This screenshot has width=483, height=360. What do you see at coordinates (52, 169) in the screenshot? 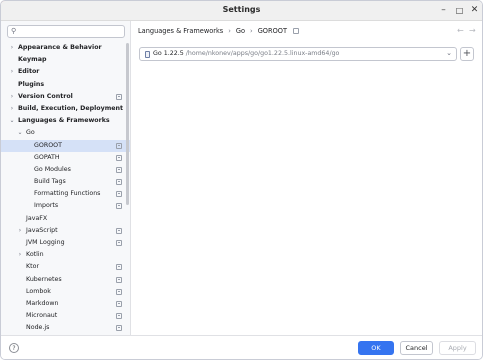
I see `sidebar-item-label: Go Modules` at bounding box center [52, 169].